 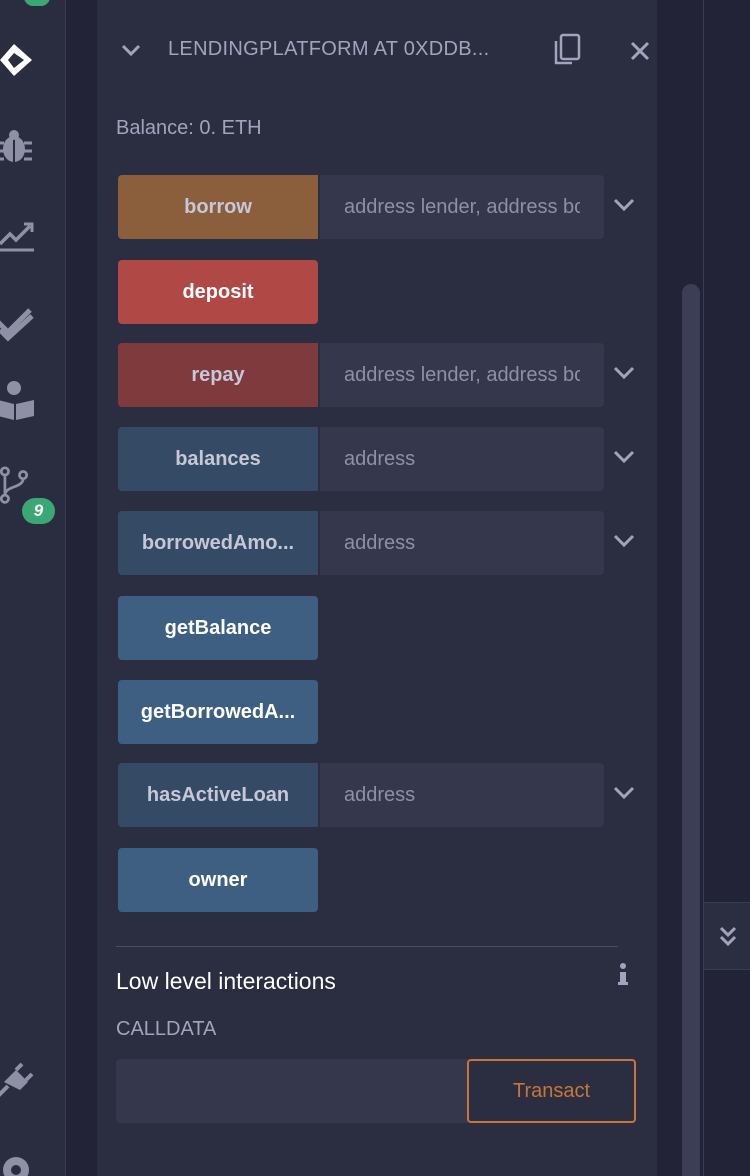 What do you see at coordinates (37, 3) in the screenshot?
I see `notification-badge` at bounding box center [37, 3].